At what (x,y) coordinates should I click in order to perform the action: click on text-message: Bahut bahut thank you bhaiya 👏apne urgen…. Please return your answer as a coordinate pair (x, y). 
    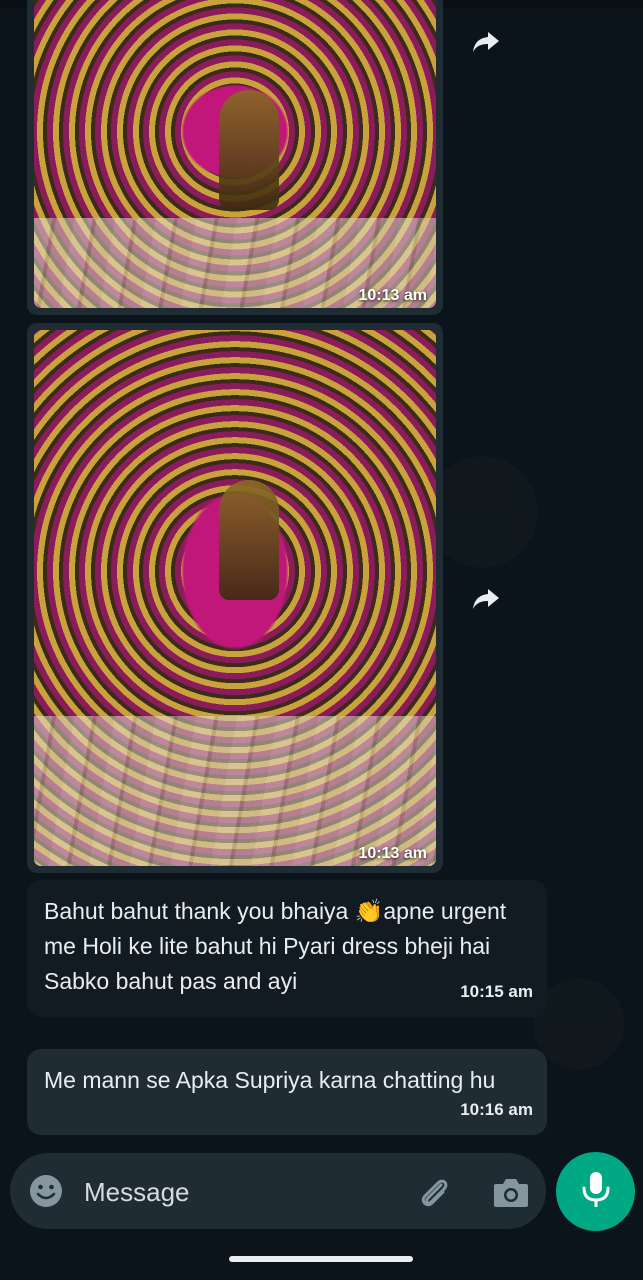
    Looking at the image, I should click on (287, 948).